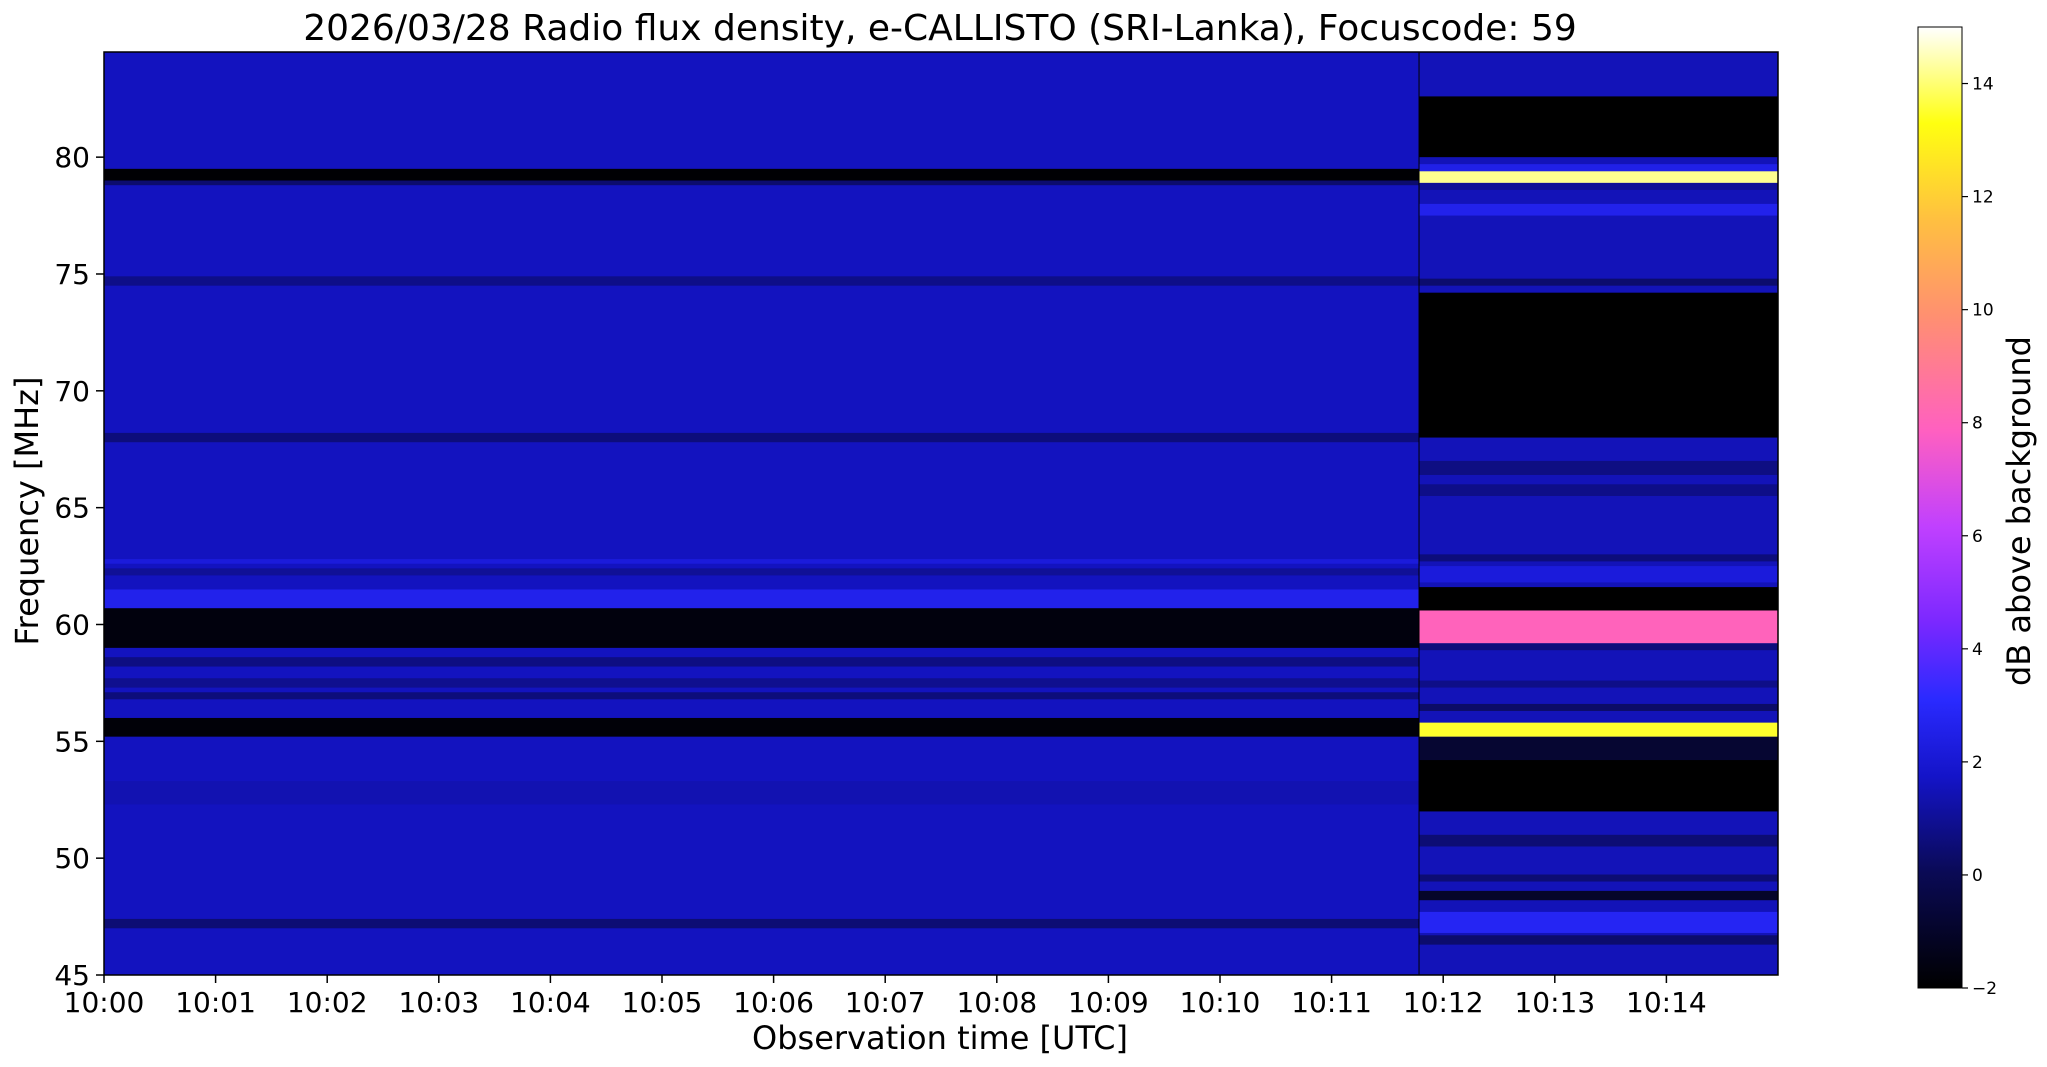 This screenshot has height=1067, width=2047. I want to click on x-tick-label: 10:05, so click(662, 1002).